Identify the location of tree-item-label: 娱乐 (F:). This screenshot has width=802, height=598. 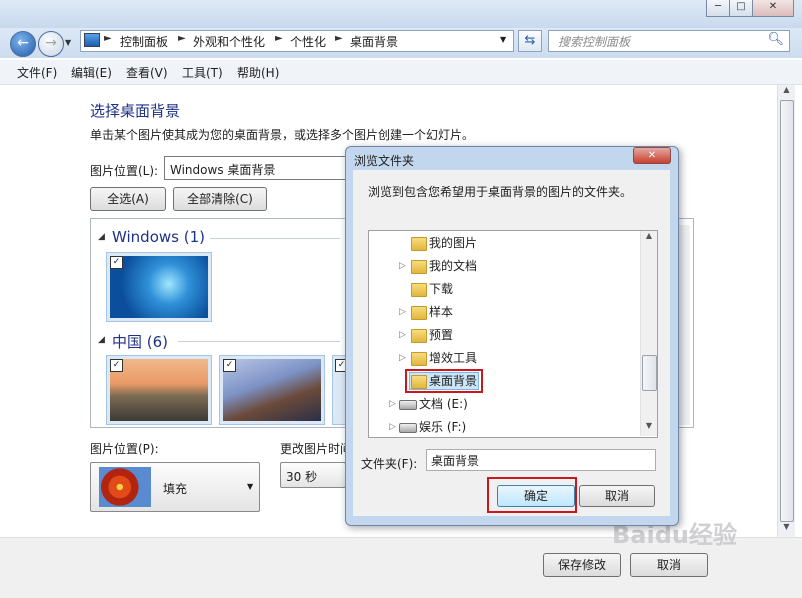
(443, 427).